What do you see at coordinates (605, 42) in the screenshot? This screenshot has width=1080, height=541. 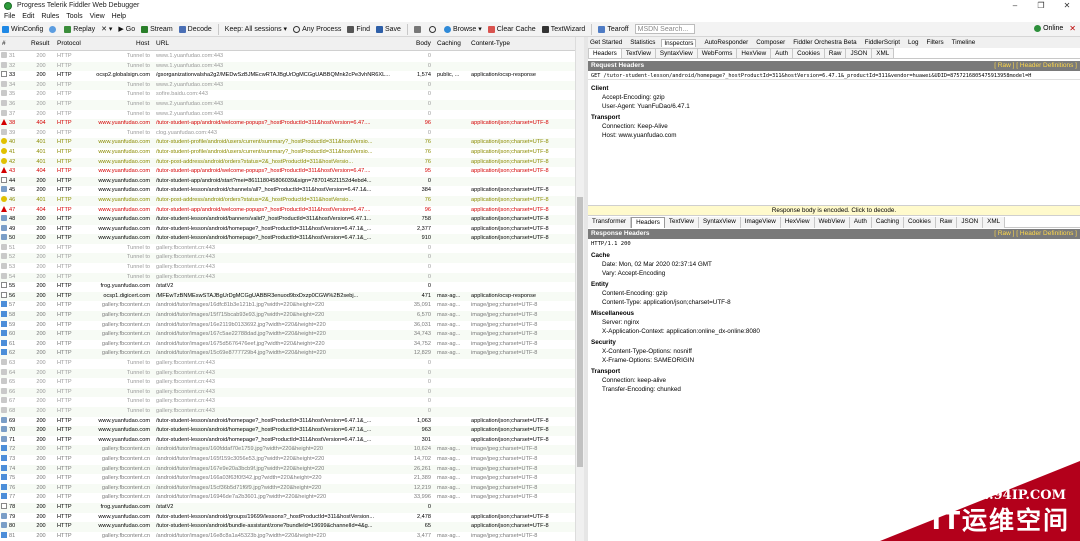 I see `tab-get-started: Get Started` at bounding box center [605, 42].